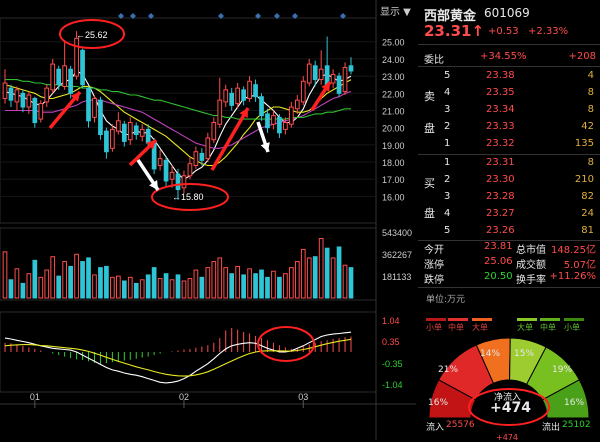 The width and height of the screenshot is (600, 442). What do you see at coordinates (447, 196) in the screenshot?
I see `level: 3` at bounding box center [447, 196].